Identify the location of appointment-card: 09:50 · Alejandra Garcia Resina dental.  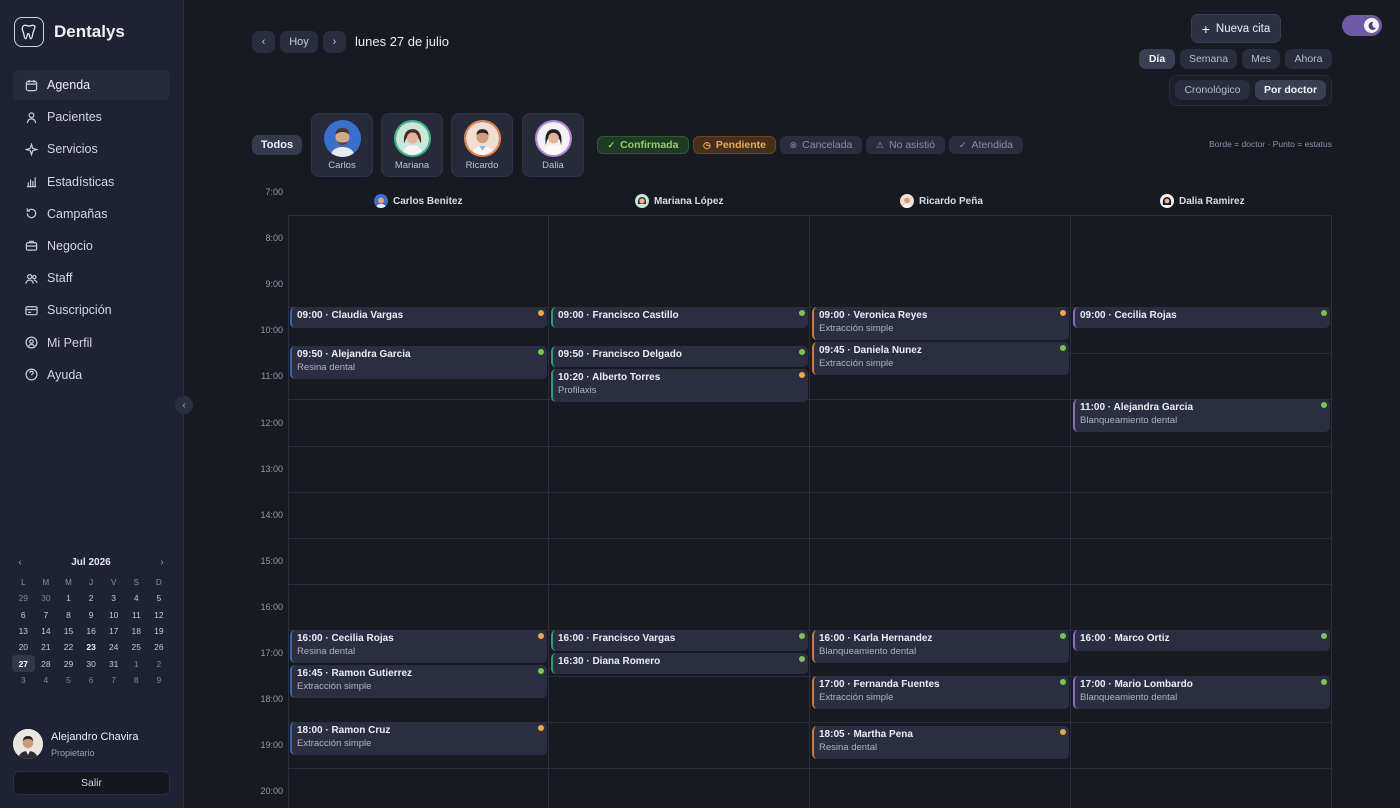
(418, 362).